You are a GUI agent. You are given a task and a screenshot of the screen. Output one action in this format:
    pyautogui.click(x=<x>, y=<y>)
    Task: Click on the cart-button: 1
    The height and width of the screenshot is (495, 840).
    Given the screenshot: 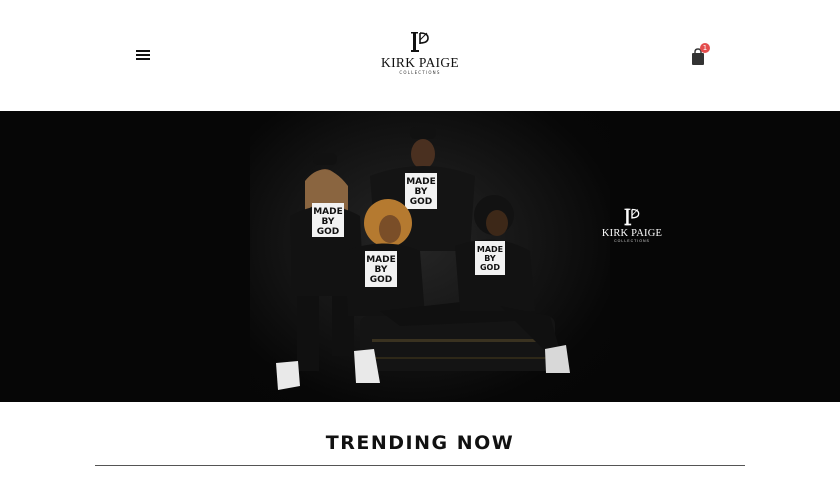 What is the action you would take?
    pyautogui.click(x=700, y=54)
    